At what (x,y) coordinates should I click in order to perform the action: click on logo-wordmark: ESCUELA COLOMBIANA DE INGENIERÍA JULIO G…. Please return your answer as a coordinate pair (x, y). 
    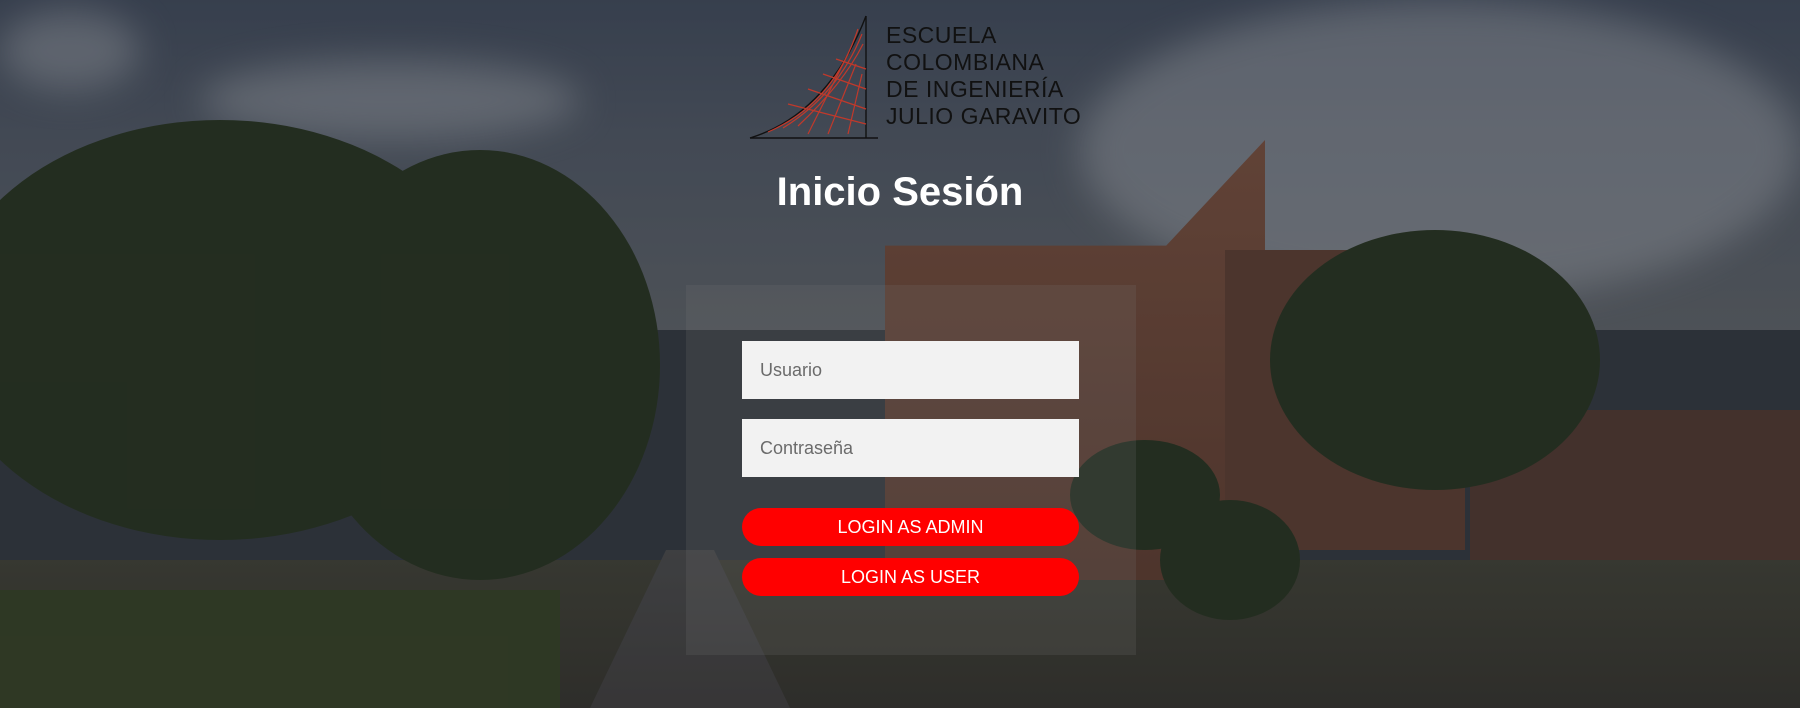
    Looking at the image, I should click on (983, 76).